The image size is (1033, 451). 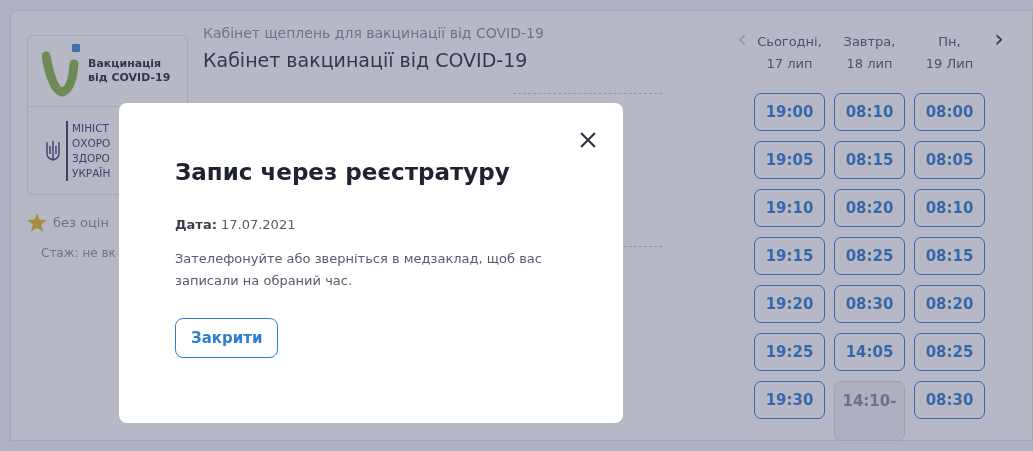 I want to click on ministry-logo-text: МІНІСТ ОХОРО ЗДОРО УКРАЇН, so click(x=88, y=150).